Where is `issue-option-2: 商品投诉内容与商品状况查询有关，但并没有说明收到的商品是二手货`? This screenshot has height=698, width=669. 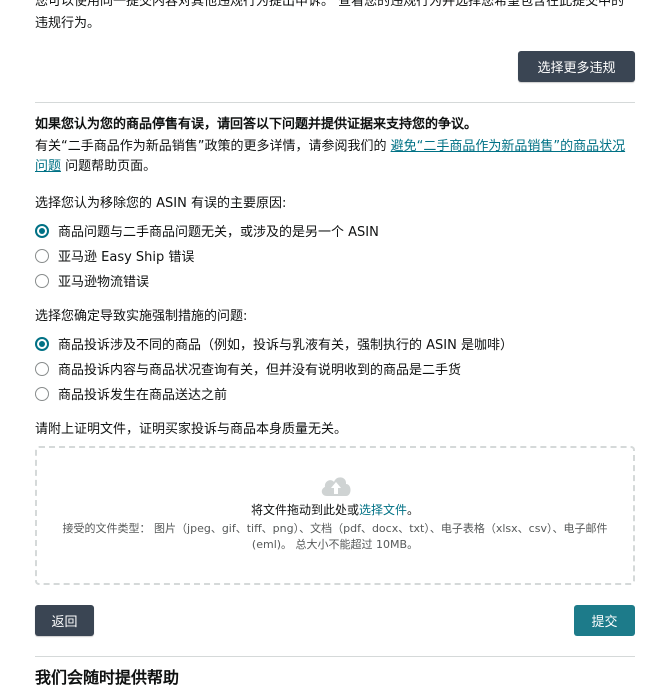
issue-option-2: 商品投诉内容与商品状况查询有关，但并没有说明收到的商品是二手货 is located at coordinates (248, 368).